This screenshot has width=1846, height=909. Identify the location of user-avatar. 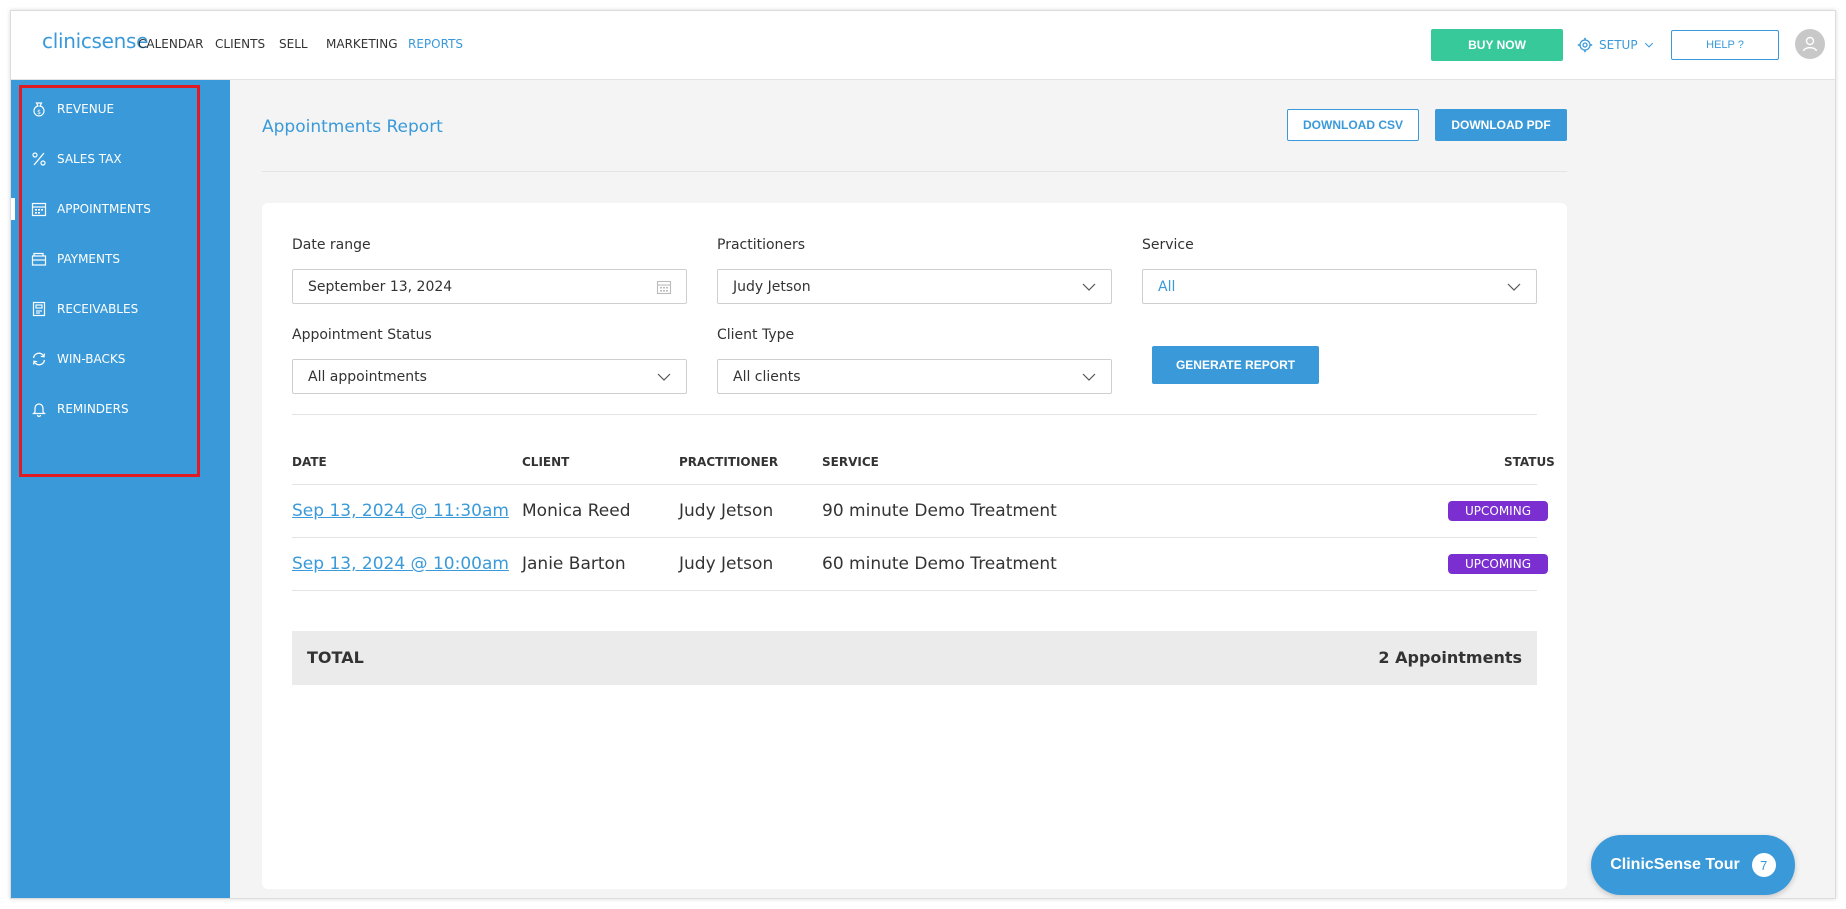
(1810, 44).